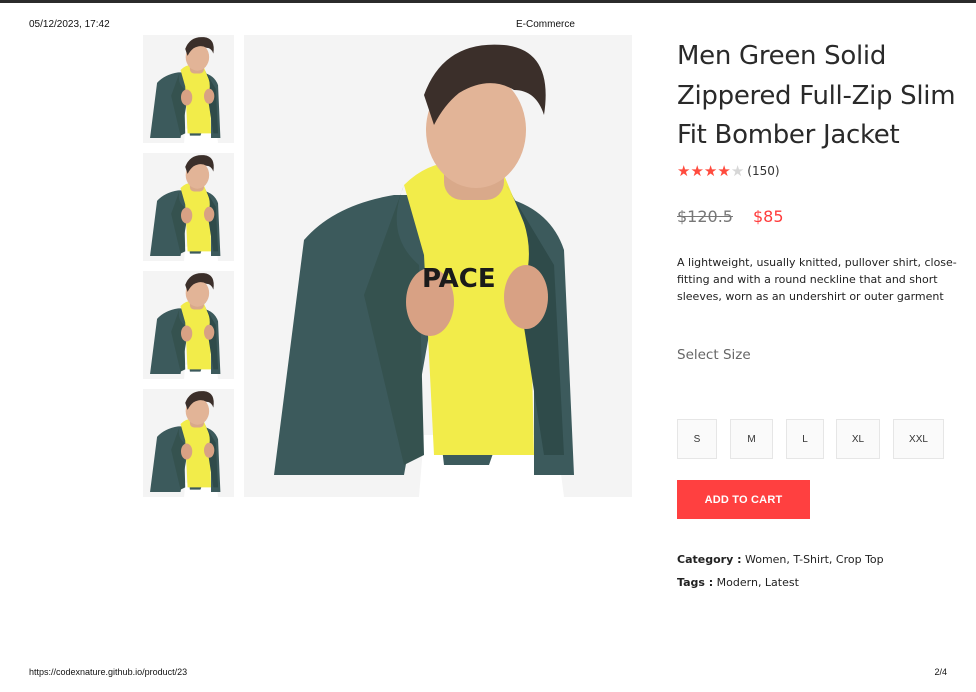 This screenshot has height=692, width=976. I want to click on print-datetime: 05/12/2023, 17:42, so click(69, 24).